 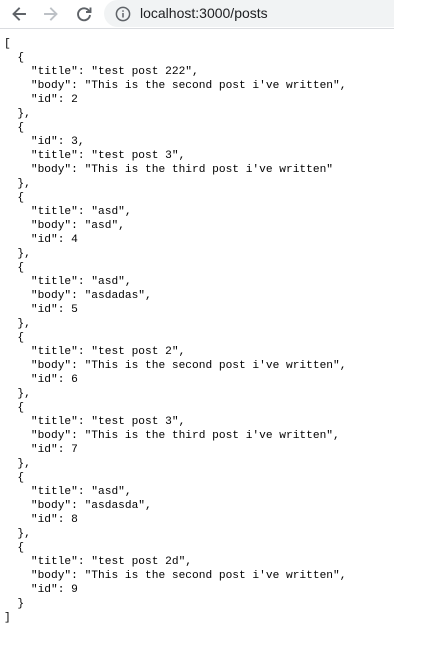 What do you see at coordinates (74, 450) in the screenshot?
I see `json-value-id: 7` at bounding box center [74, 450].